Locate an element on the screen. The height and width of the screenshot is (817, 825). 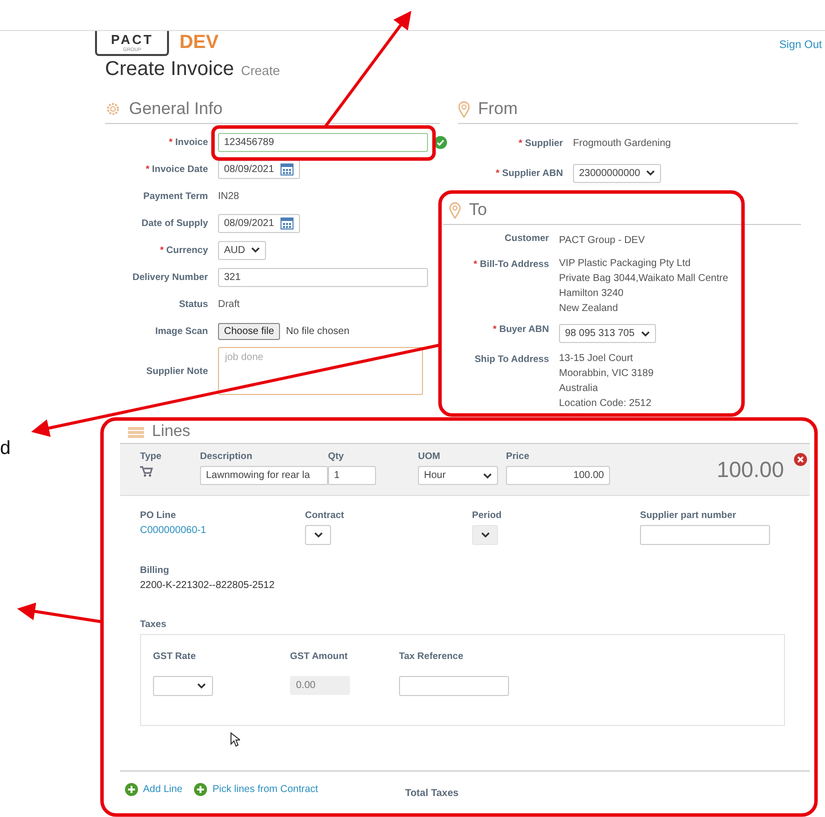
select-field: 23000000000 is located at coordinates (617, 173).